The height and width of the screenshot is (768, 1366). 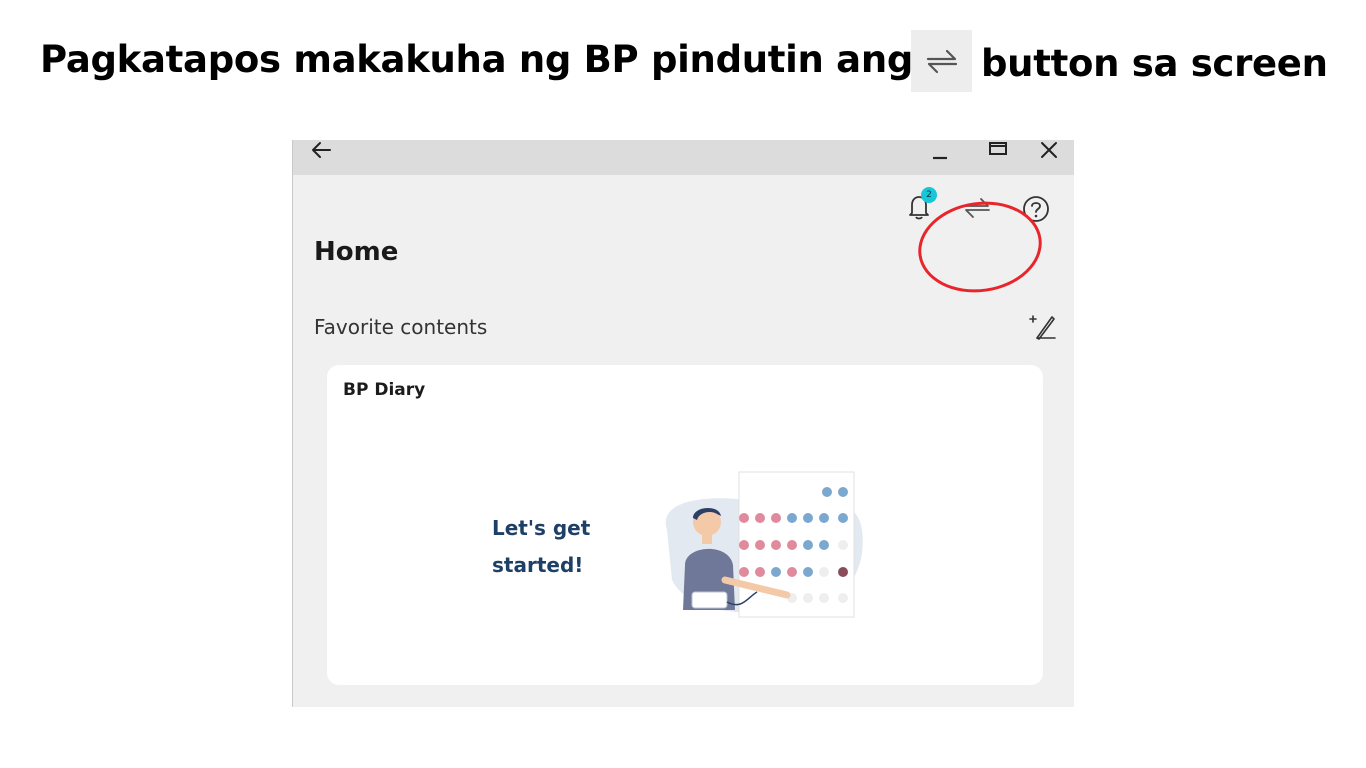 I want to click on notification-badge: 2, so click(x=929, y=195).